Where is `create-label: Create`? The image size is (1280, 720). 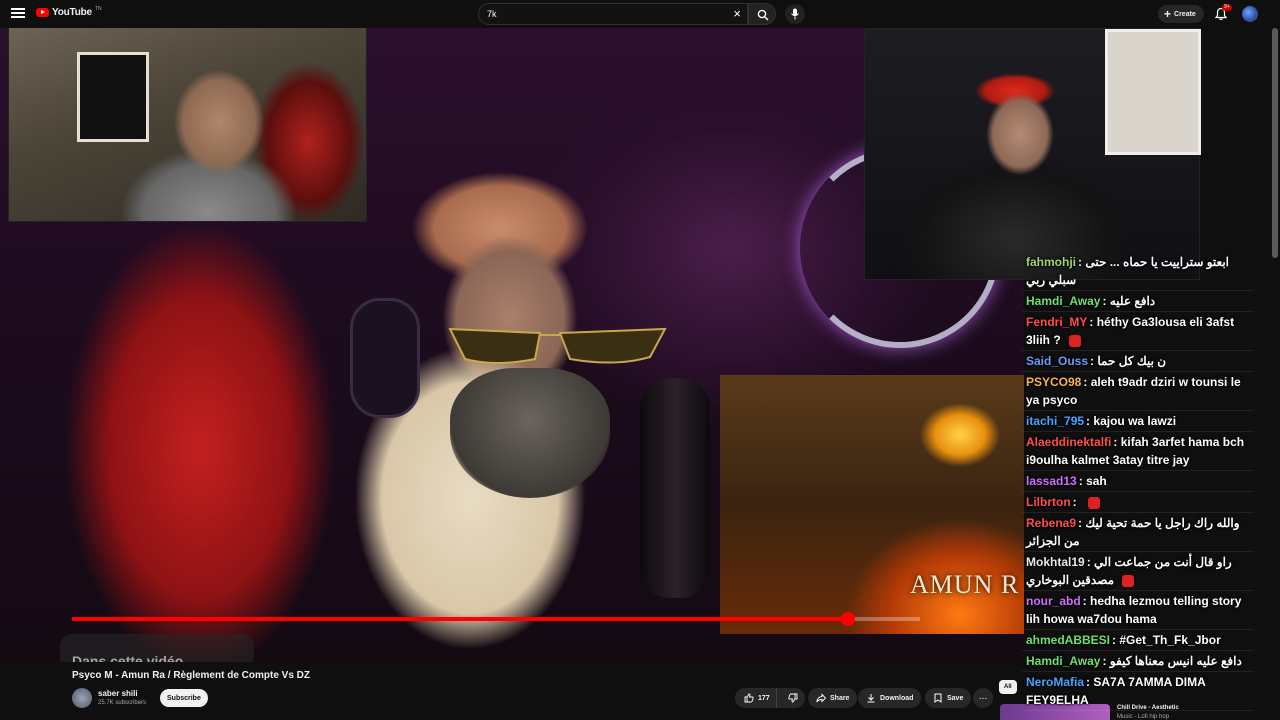 create-label: Create is located at coordinates (1185, 14).